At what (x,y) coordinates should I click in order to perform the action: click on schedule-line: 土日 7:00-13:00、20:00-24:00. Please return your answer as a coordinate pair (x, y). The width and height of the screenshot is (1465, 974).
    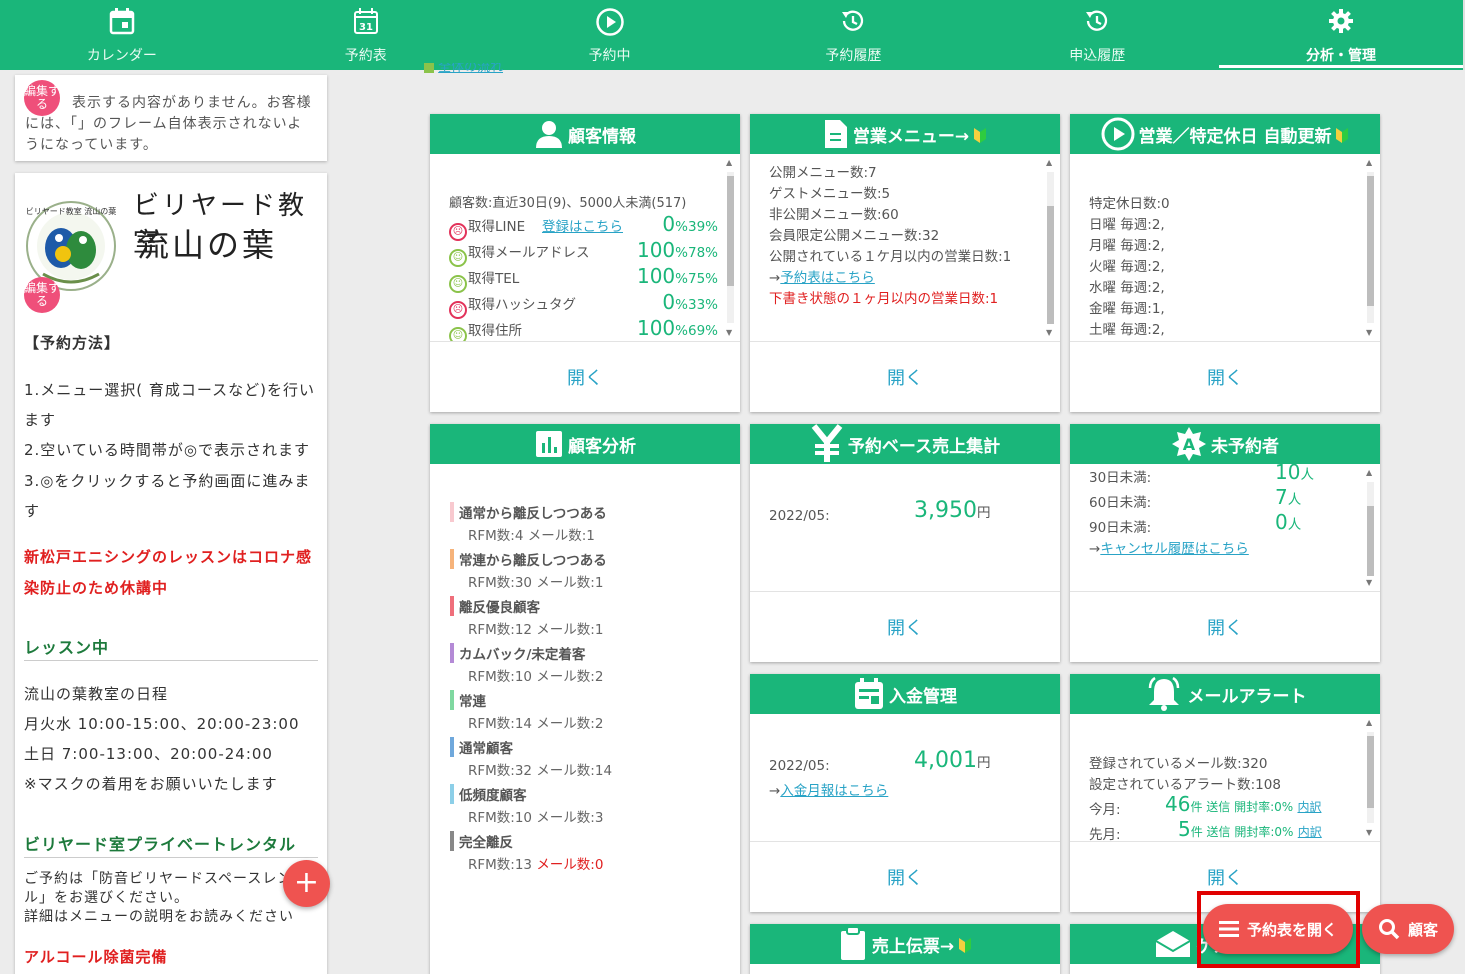
    Looking at the image, I should click on (148, 754).